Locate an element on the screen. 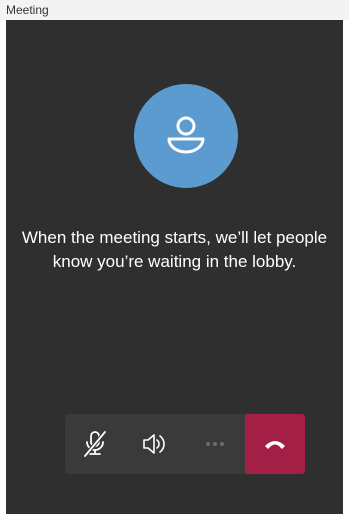 The width and height of the screenshot is (349, 524). more-options-button is located at coordinates (215, 444).